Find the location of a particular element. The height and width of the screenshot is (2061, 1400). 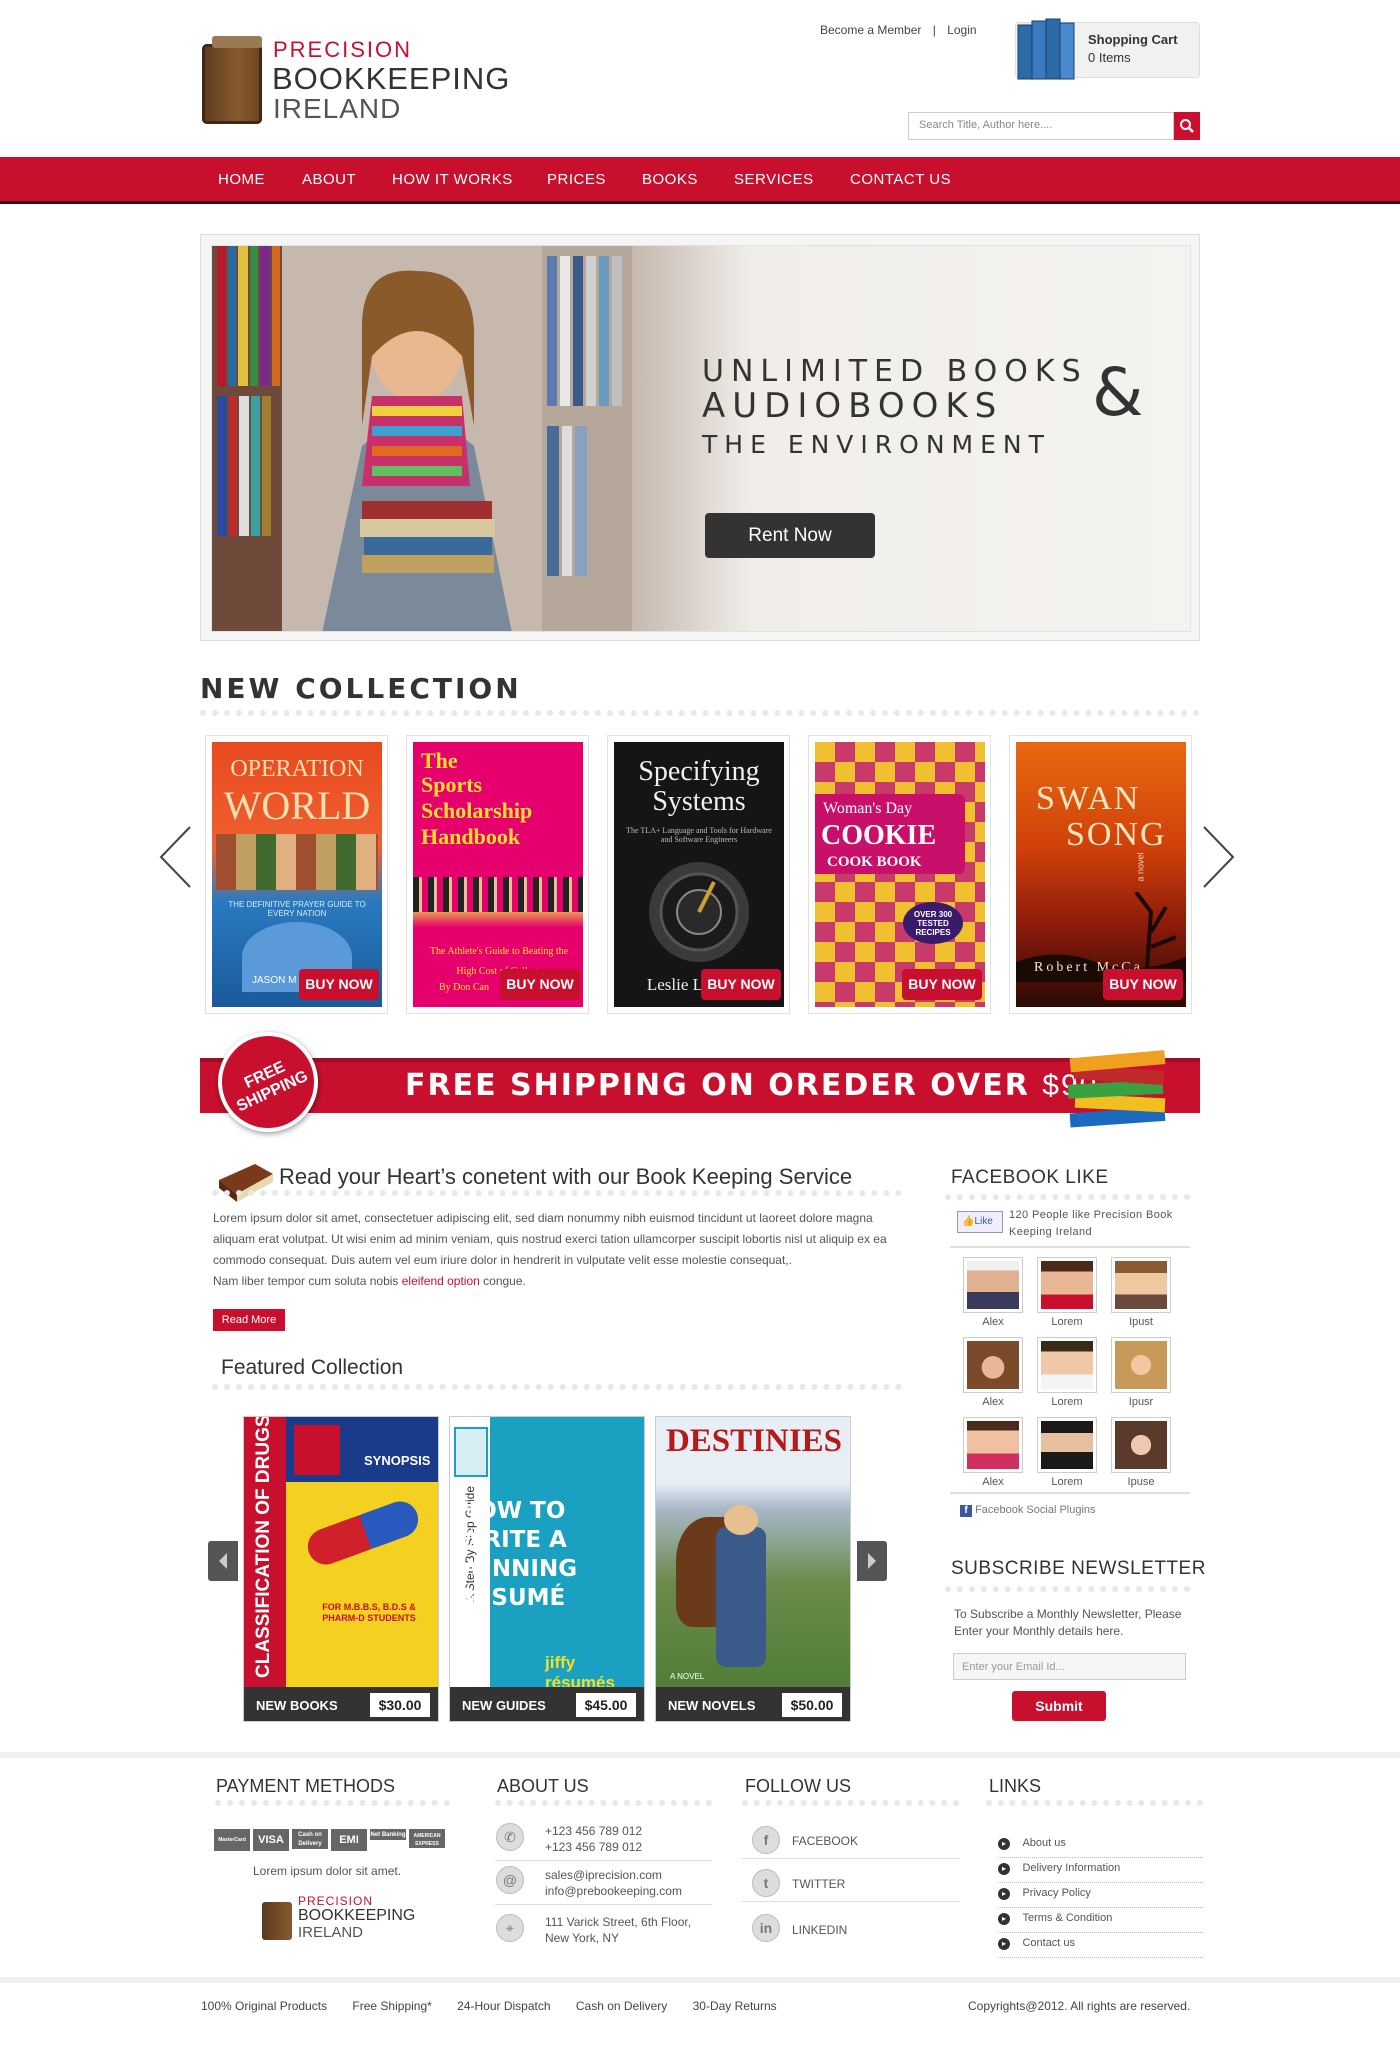

cart-items: 0 Items is located at coordinates (1109, 57).